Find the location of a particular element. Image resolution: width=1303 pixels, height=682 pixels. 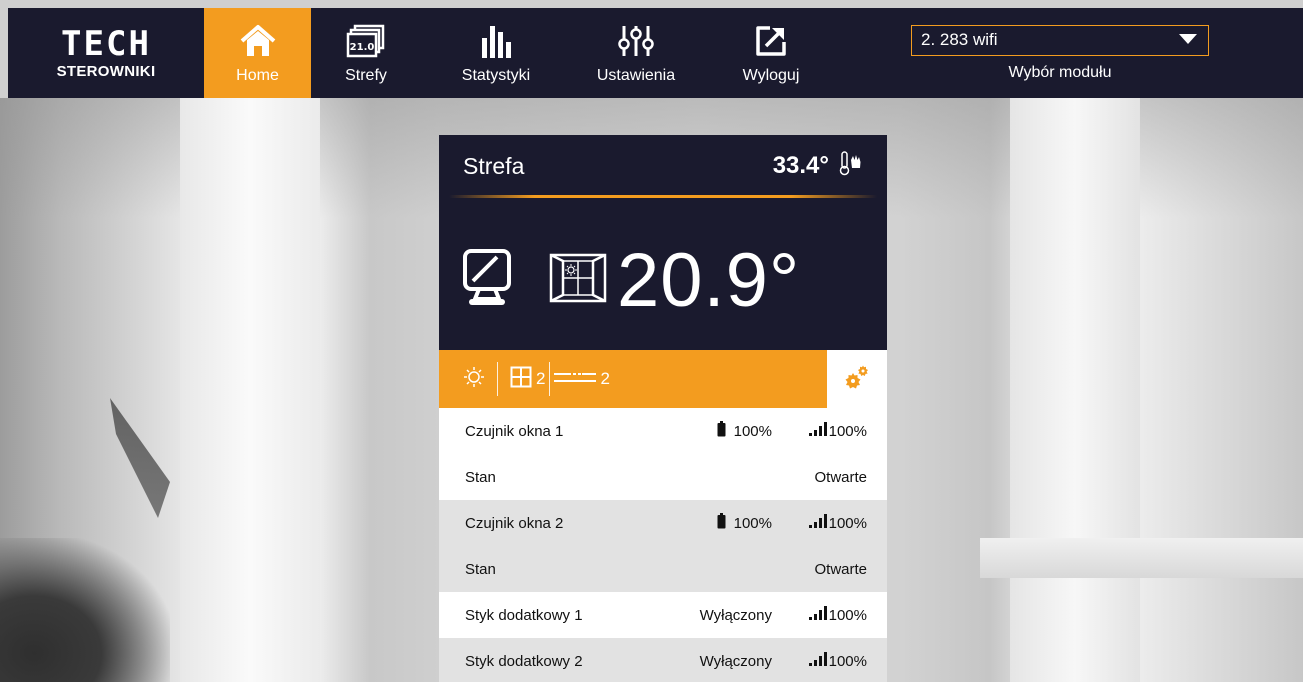

window-grid-icon is located at coordinates (521, 379).